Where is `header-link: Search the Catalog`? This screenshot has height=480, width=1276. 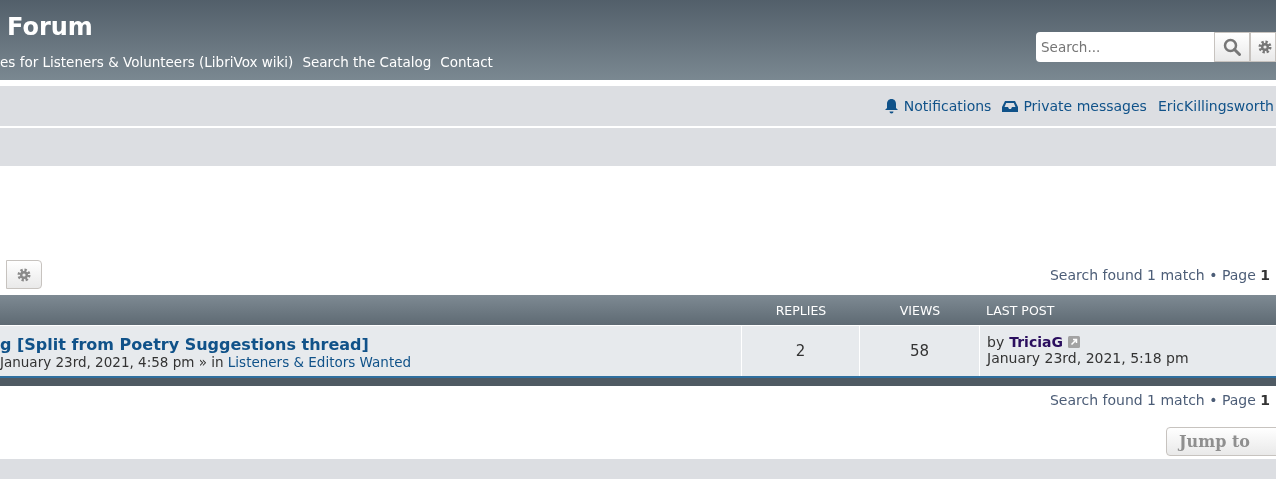 header-link: Search the Catalog is located at coordinates (367, 62).